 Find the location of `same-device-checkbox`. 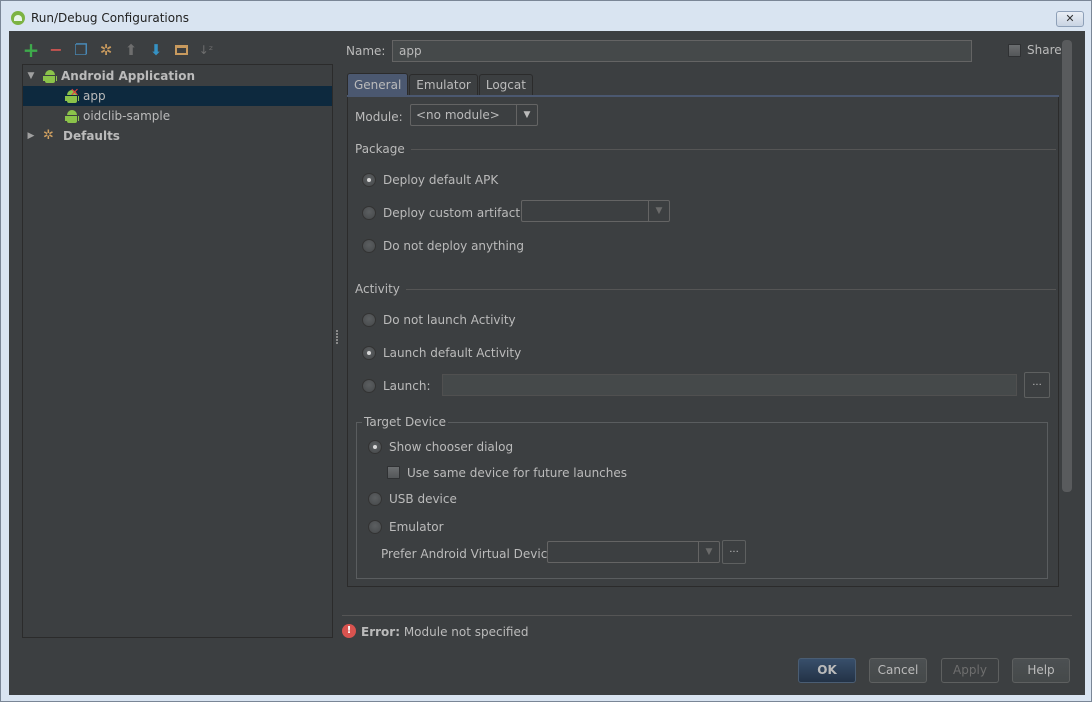

same-device-checkbox is located at coordinates (393, 472).